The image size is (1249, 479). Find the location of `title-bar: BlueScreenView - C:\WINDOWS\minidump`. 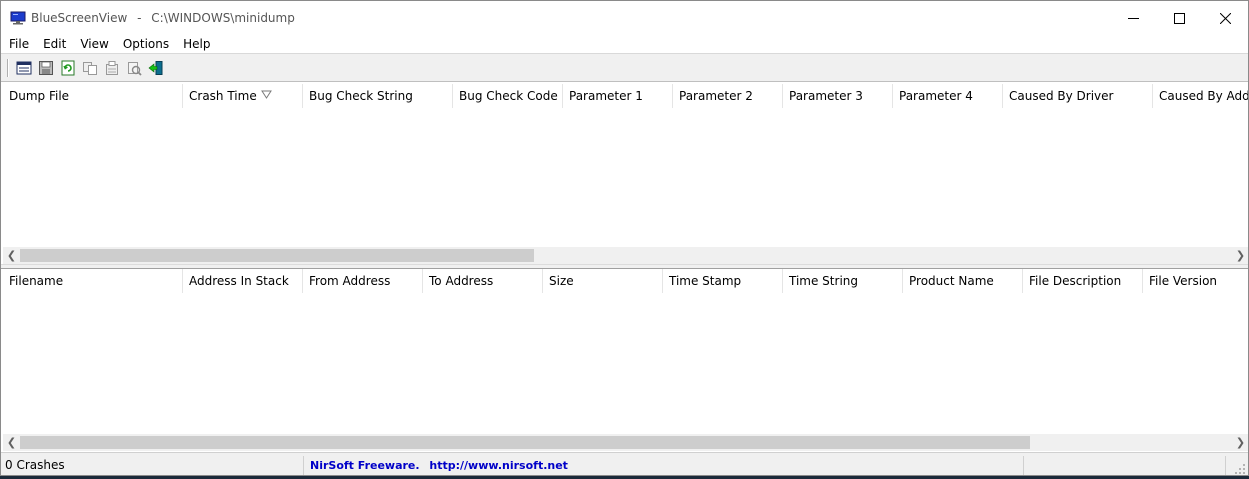

title-bar: BlueScreenView - C:\WINDOWS\minidump is located at coordinates (624, 18).